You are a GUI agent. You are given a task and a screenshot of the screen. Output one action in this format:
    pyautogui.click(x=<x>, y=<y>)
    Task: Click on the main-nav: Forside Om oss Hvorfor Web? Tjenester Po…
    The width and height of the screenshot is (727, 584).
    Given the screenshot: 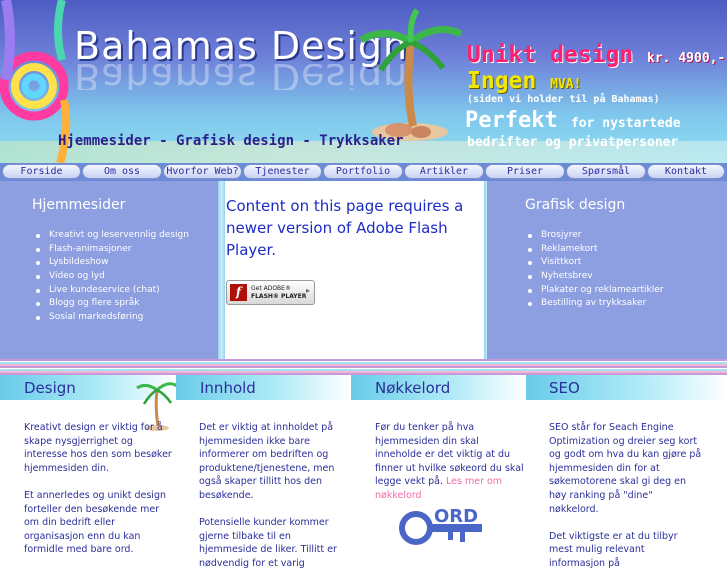 What is the action you would take?
    pyautogui.click(x=363, y=172)
    